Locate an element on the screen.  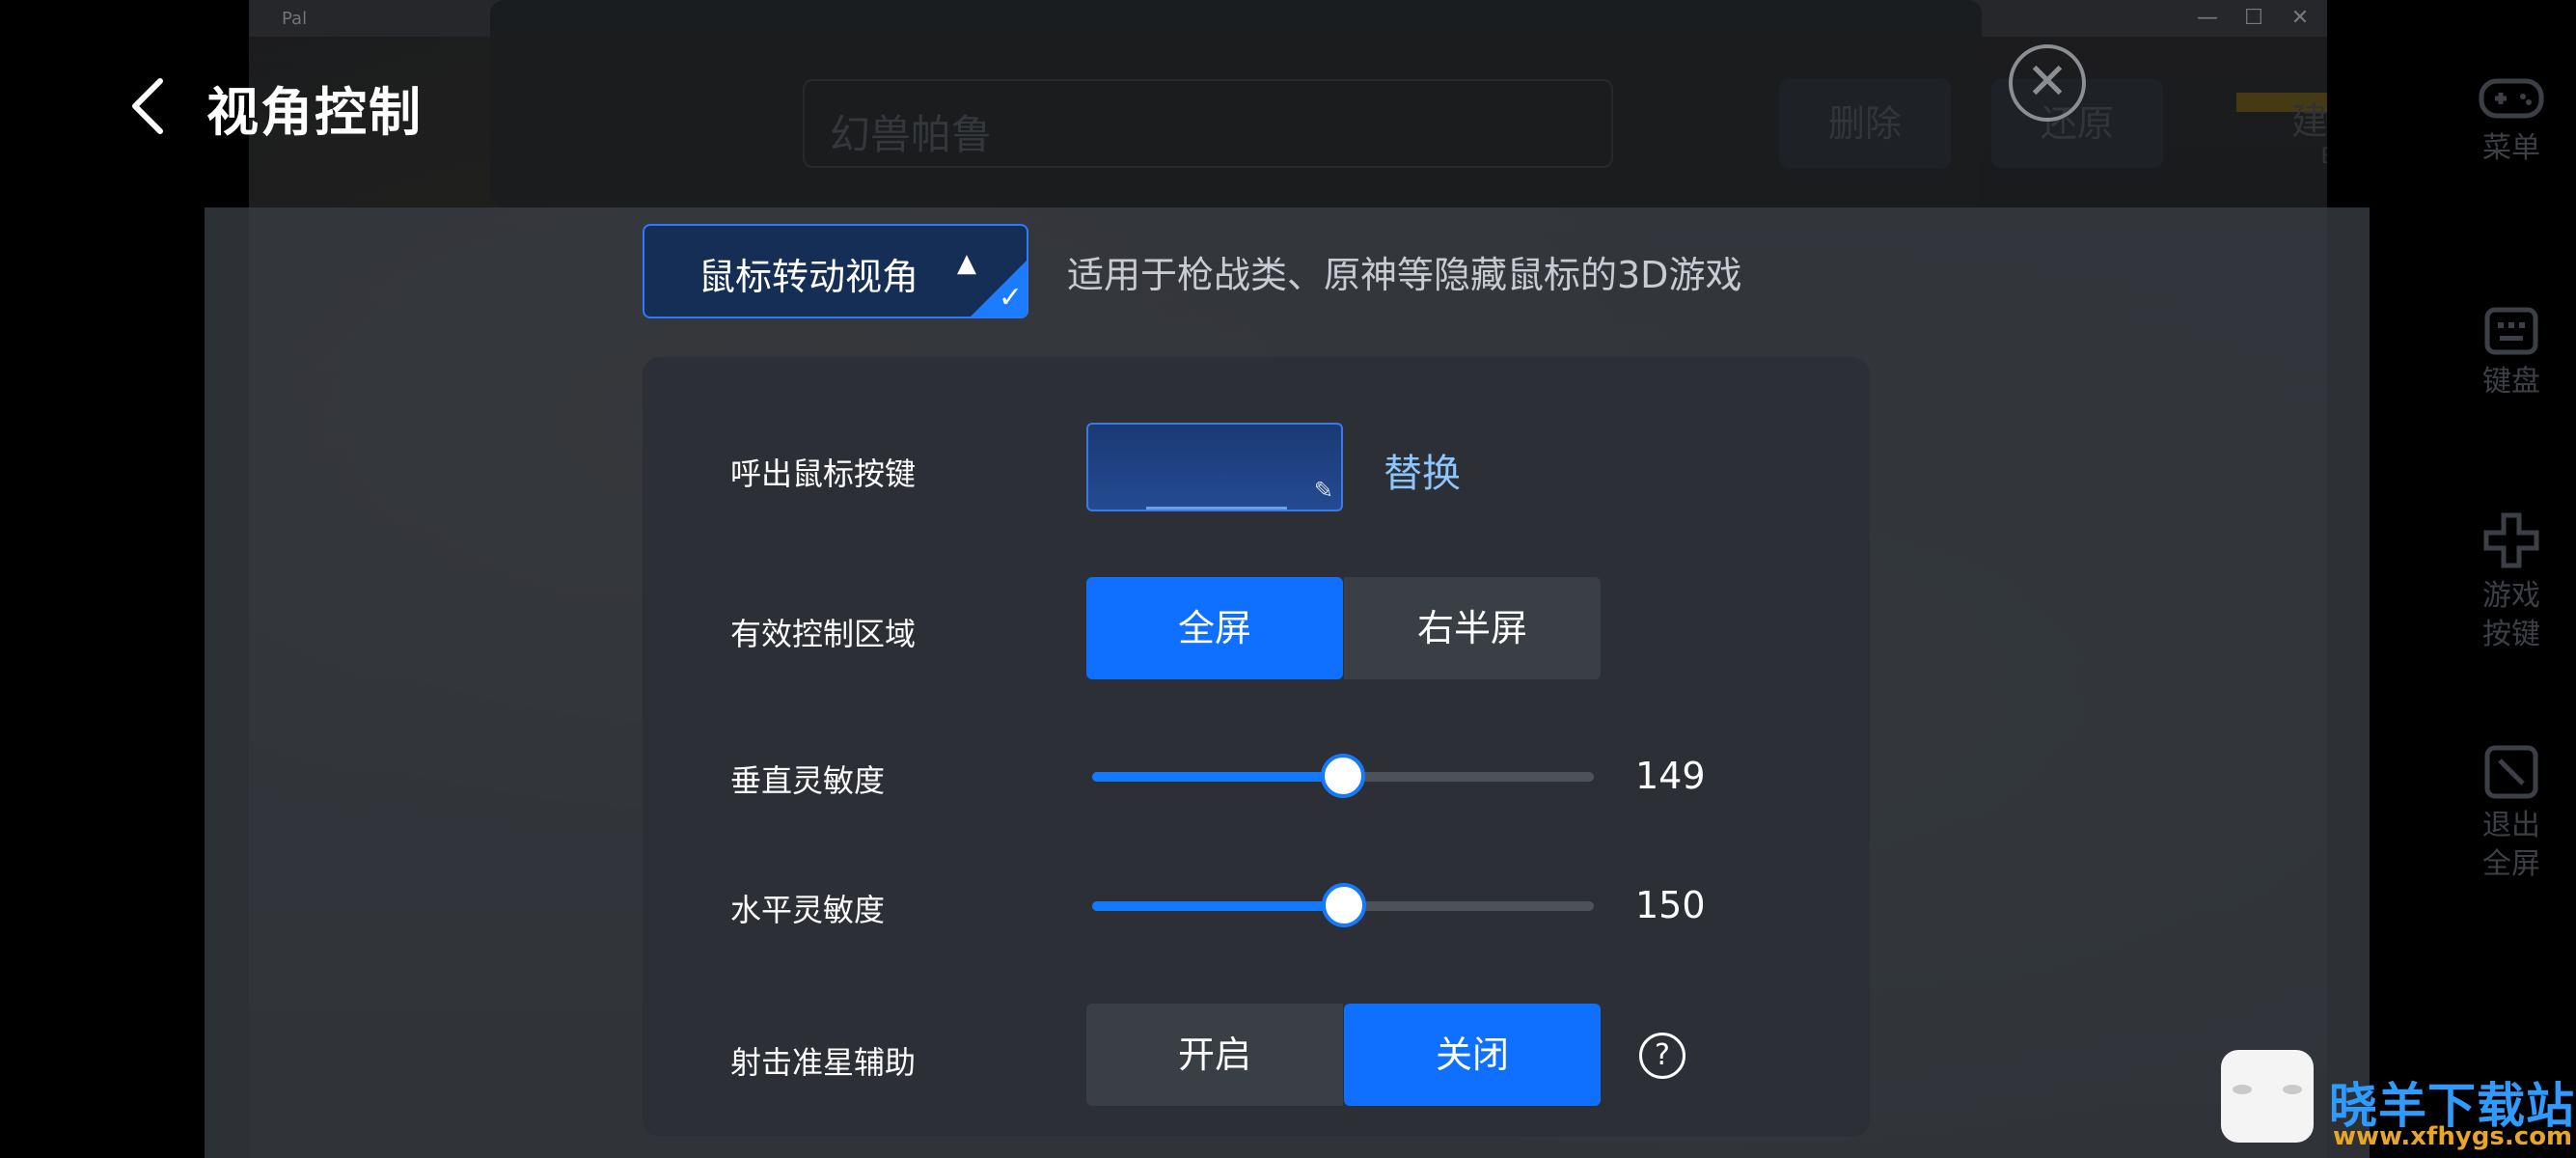
mode-description: 适用于枪战类、原神等隐藏鼠标的3D游戏 is located at coordinates (1404, 275).